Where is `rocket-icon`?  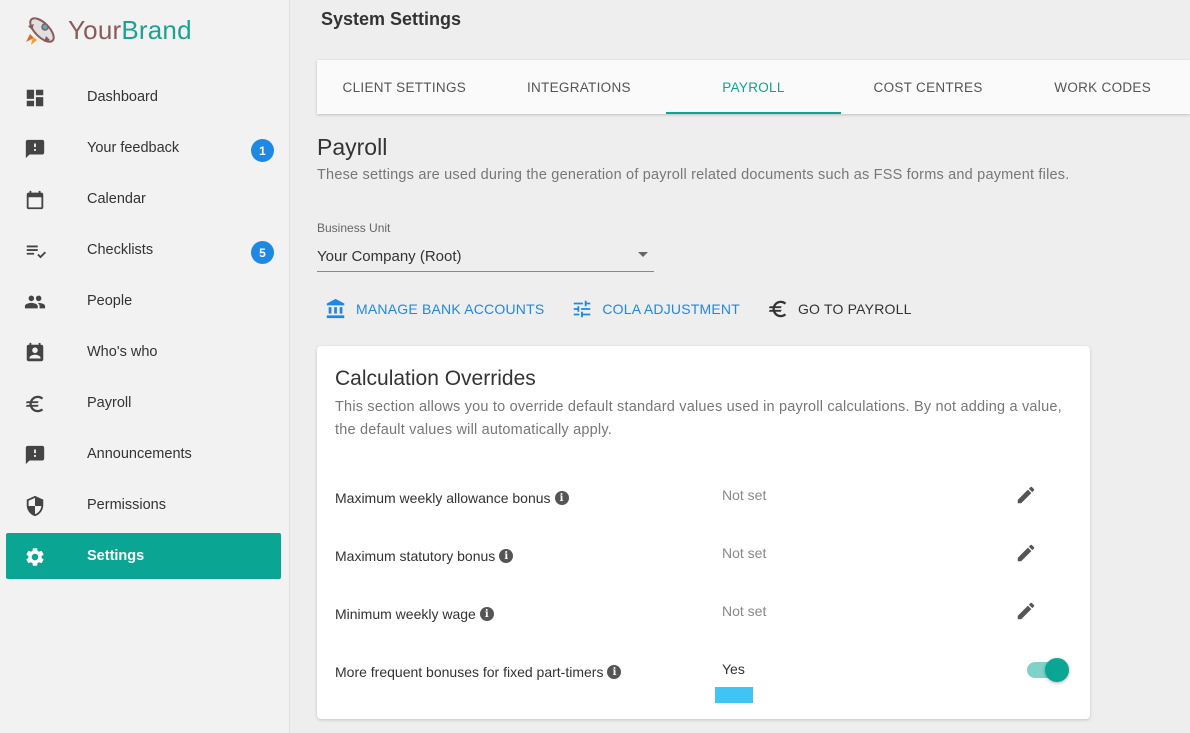
rocket-icon is located at coordinates (40, 31).